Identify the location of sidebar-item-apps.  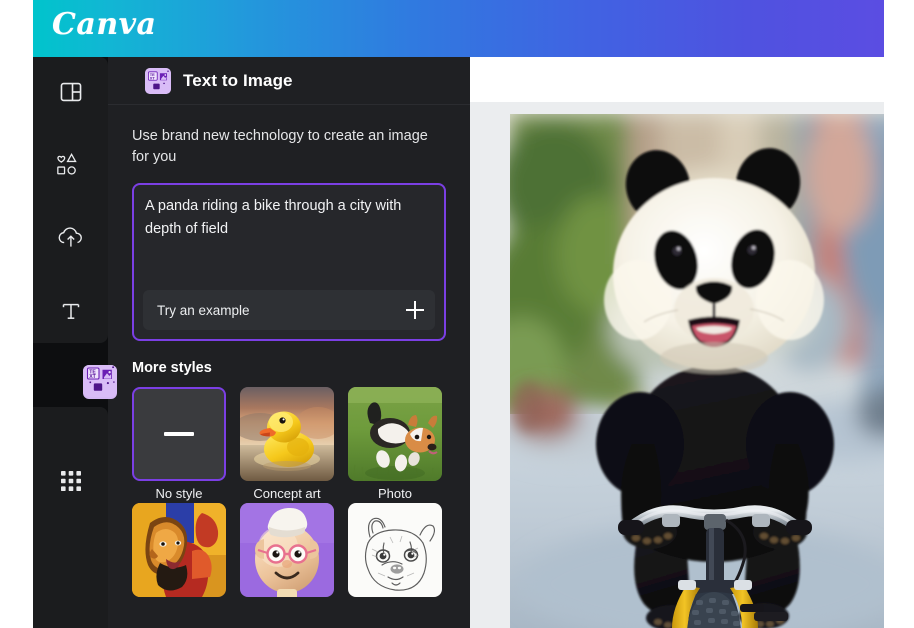
(70, 481).